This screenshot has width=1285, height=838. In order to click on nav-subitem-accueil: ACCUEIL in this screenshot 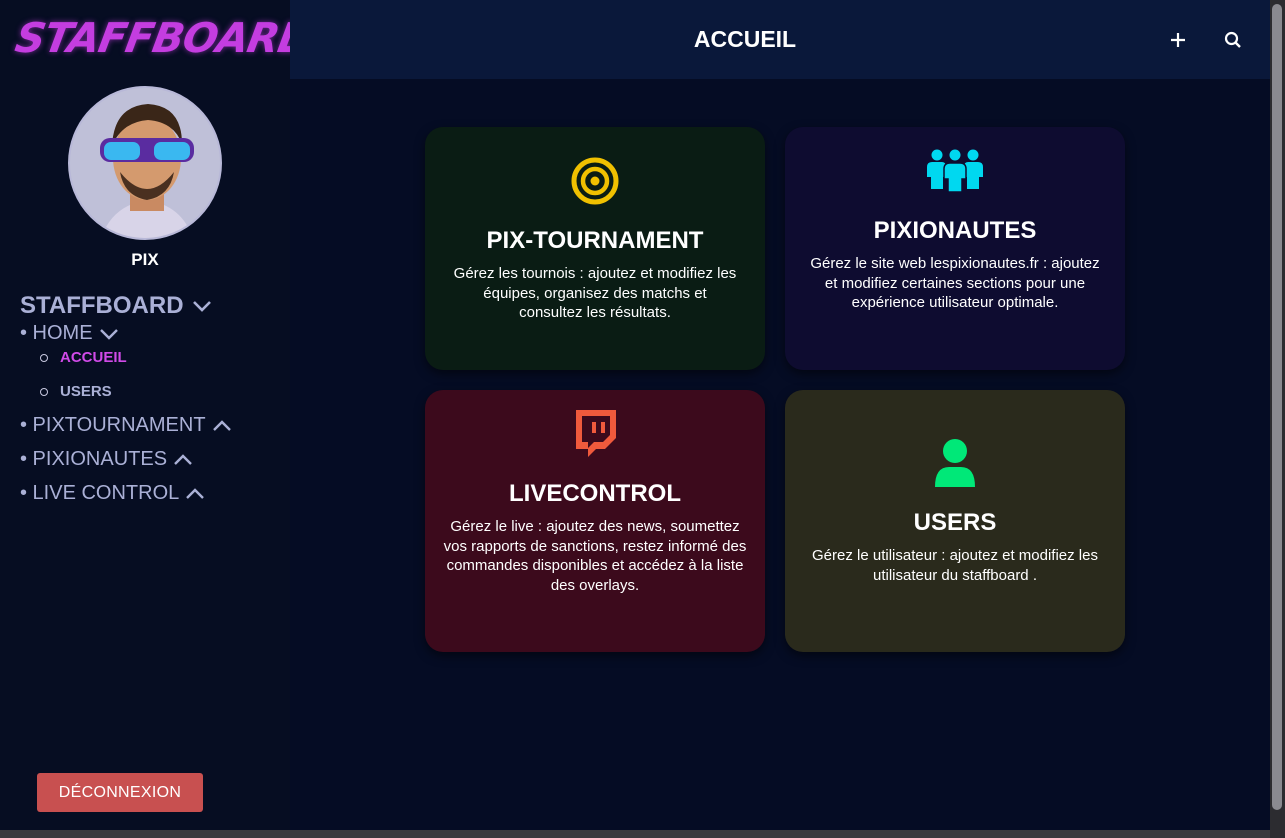, I will do `click(83, 357)`.